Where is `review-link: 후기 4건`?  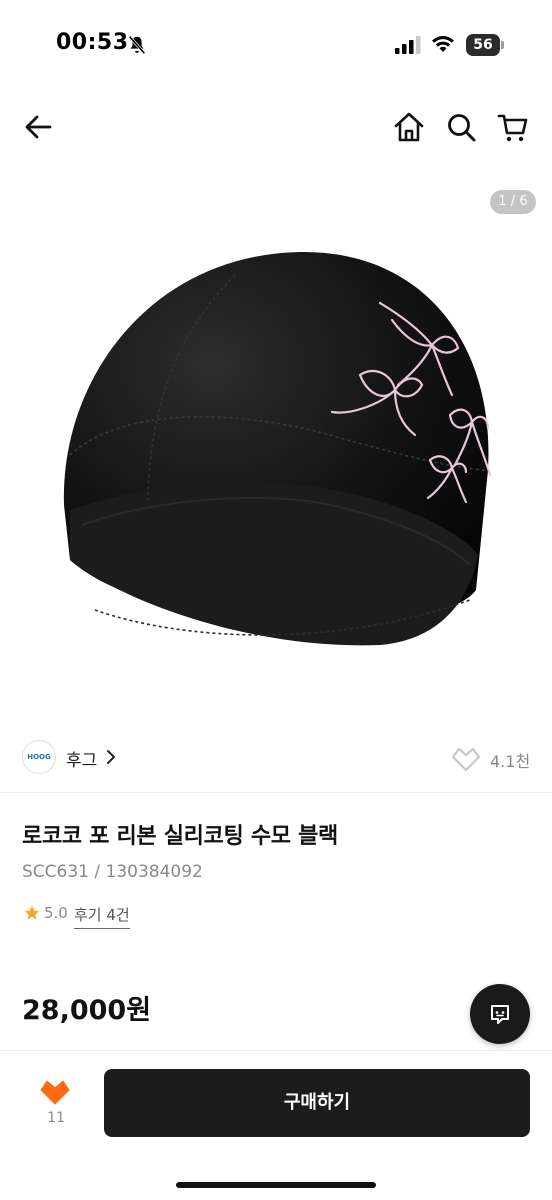 review-link: 후기 4건 is located at coordinates (102, 916).